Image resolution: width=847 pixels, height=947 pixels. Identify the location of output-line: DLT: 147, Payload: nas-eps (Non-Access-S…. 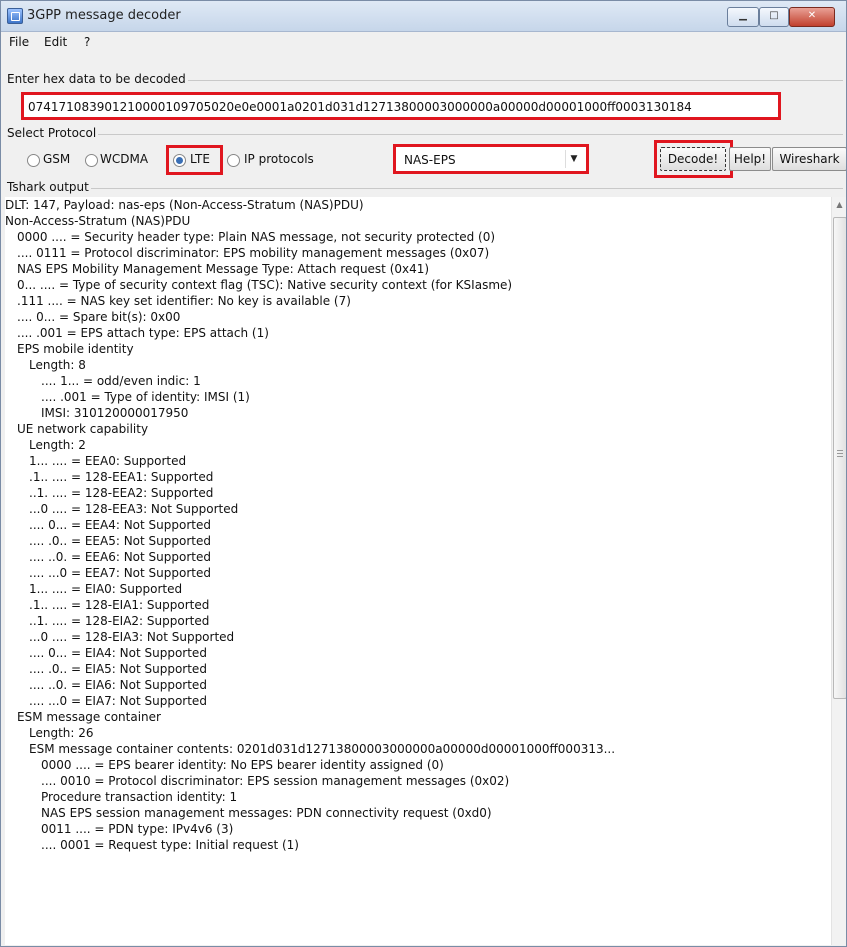
(184, 205).